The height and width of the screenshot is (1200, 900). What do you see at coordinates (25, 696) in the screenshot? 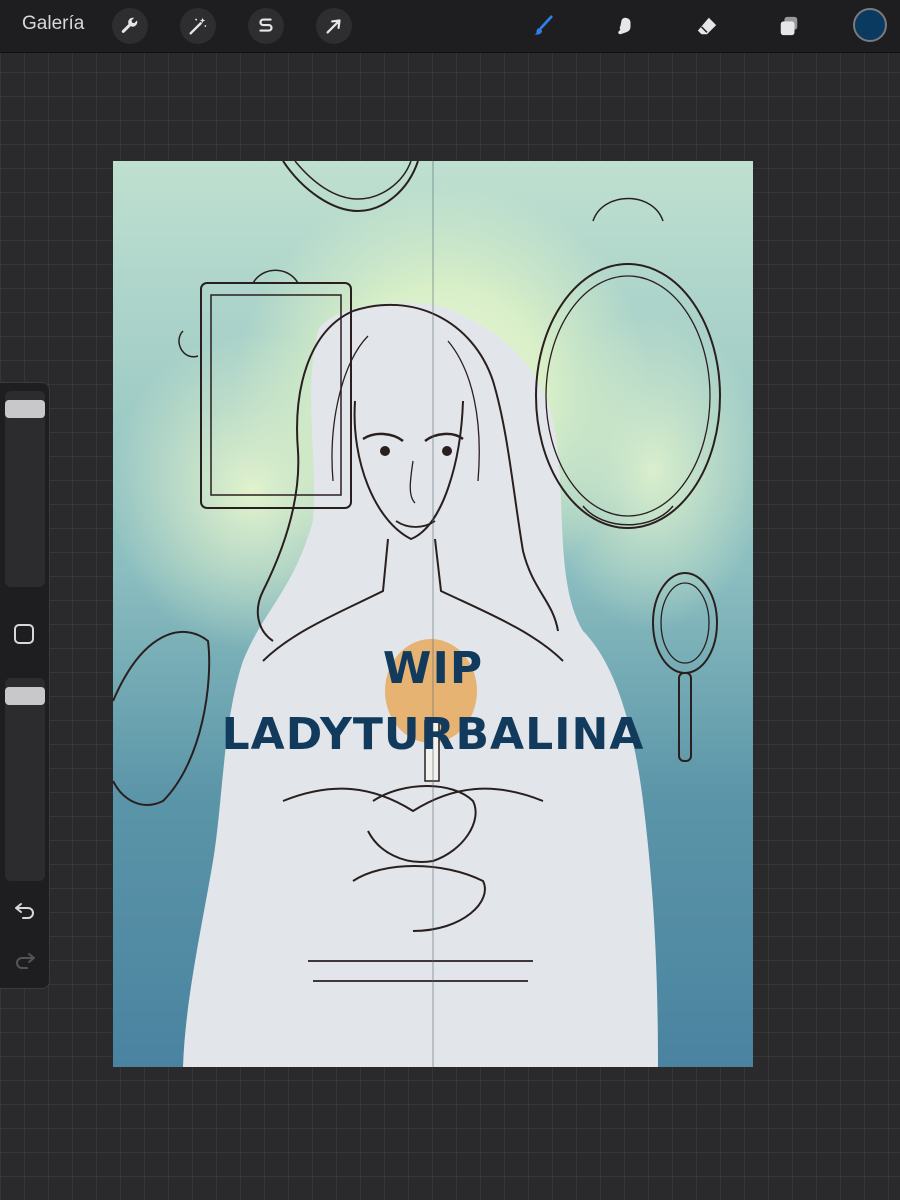
I see `opacity-thumb` at bounding box center [25, 696].